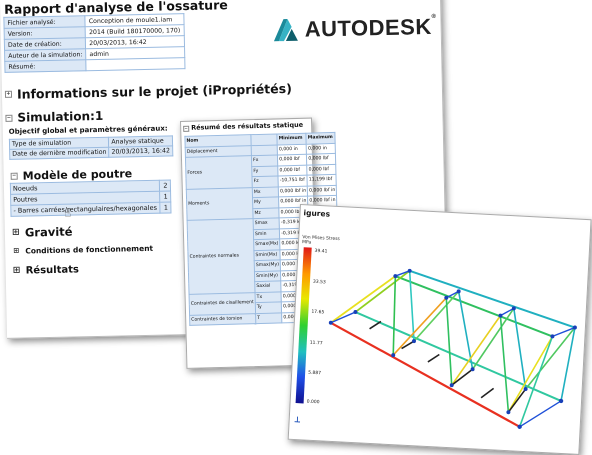  Describe the element at coordinates (265, 171) in the screenshot. I see `component-cell: Fy` at that location.